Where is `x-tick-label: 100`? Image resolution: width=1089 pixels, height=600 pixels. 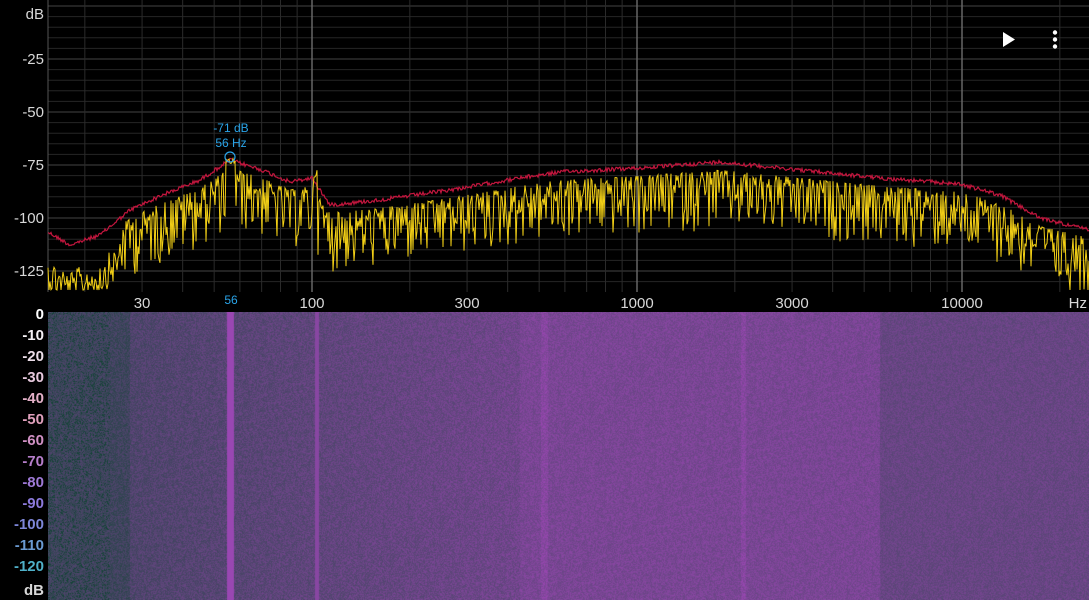
x-tick-label: 100 is located at coordinates (311, 303).